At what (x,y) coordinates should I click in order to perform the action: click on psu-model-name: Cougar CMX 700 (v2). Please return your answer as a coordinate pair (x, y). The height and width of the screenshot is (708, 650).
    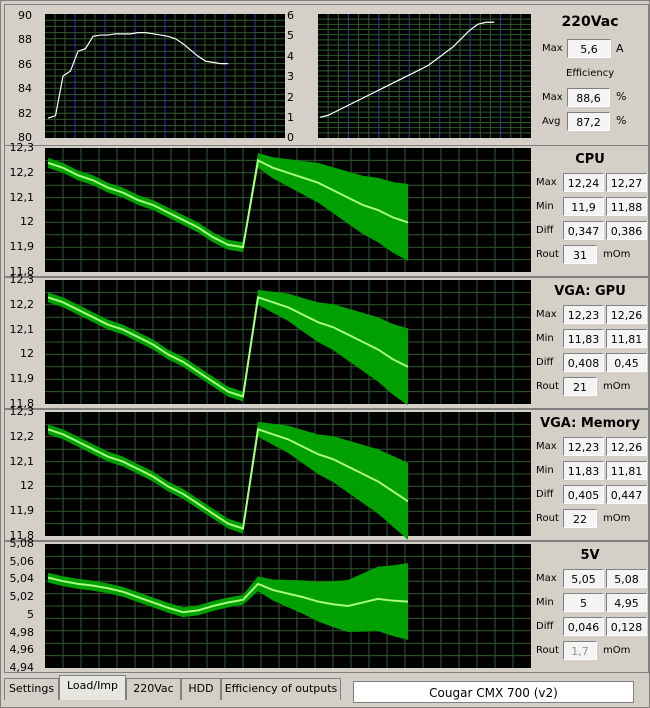
    Looking at the image, I should click on (493, 692).